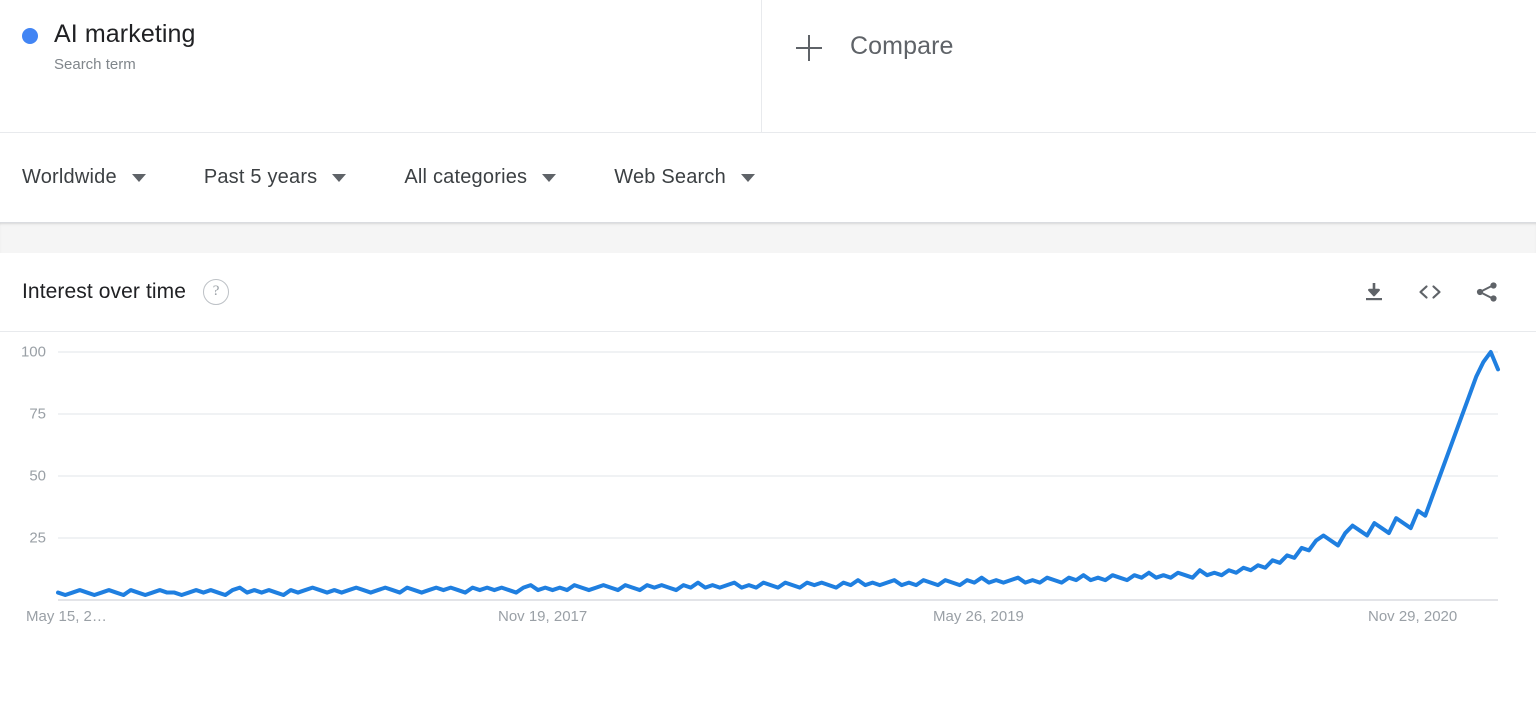  What do you see at coordinates (37, 538) in the screenshot?
I see `y-axis-tick-label: 25` at bounding box center [37, 538].